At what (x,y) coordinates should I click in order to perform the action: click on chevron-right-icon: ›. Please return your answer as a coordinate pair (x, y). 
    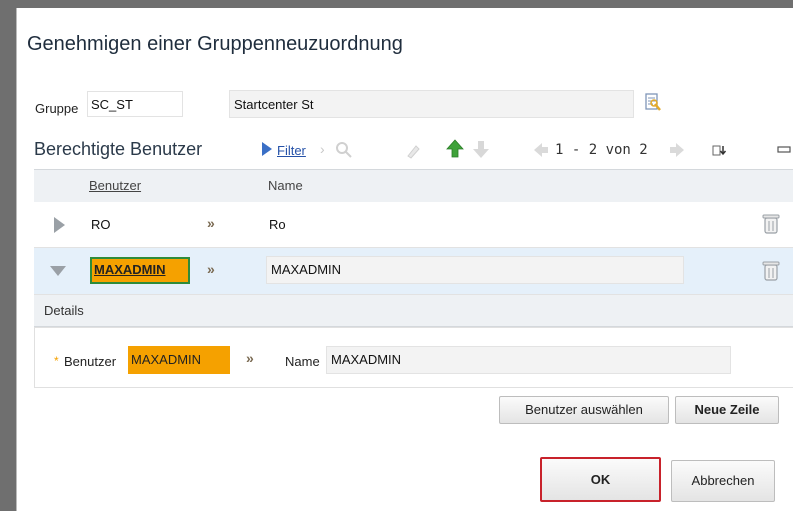
    Looking at the image, I should click on (322, 149).